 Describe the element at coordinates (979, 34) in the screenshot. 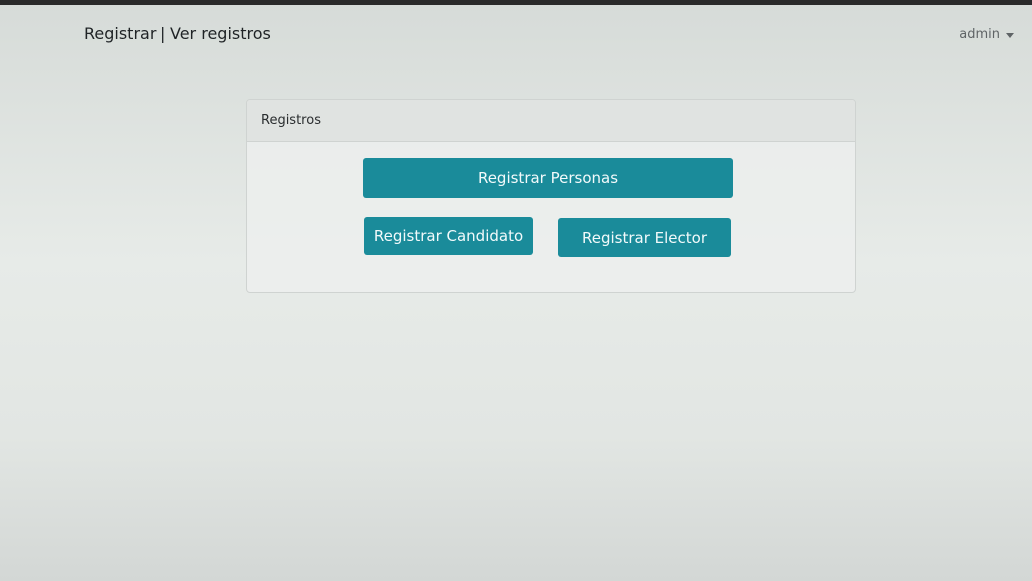

I see `user-menu-label: admin` at that location.